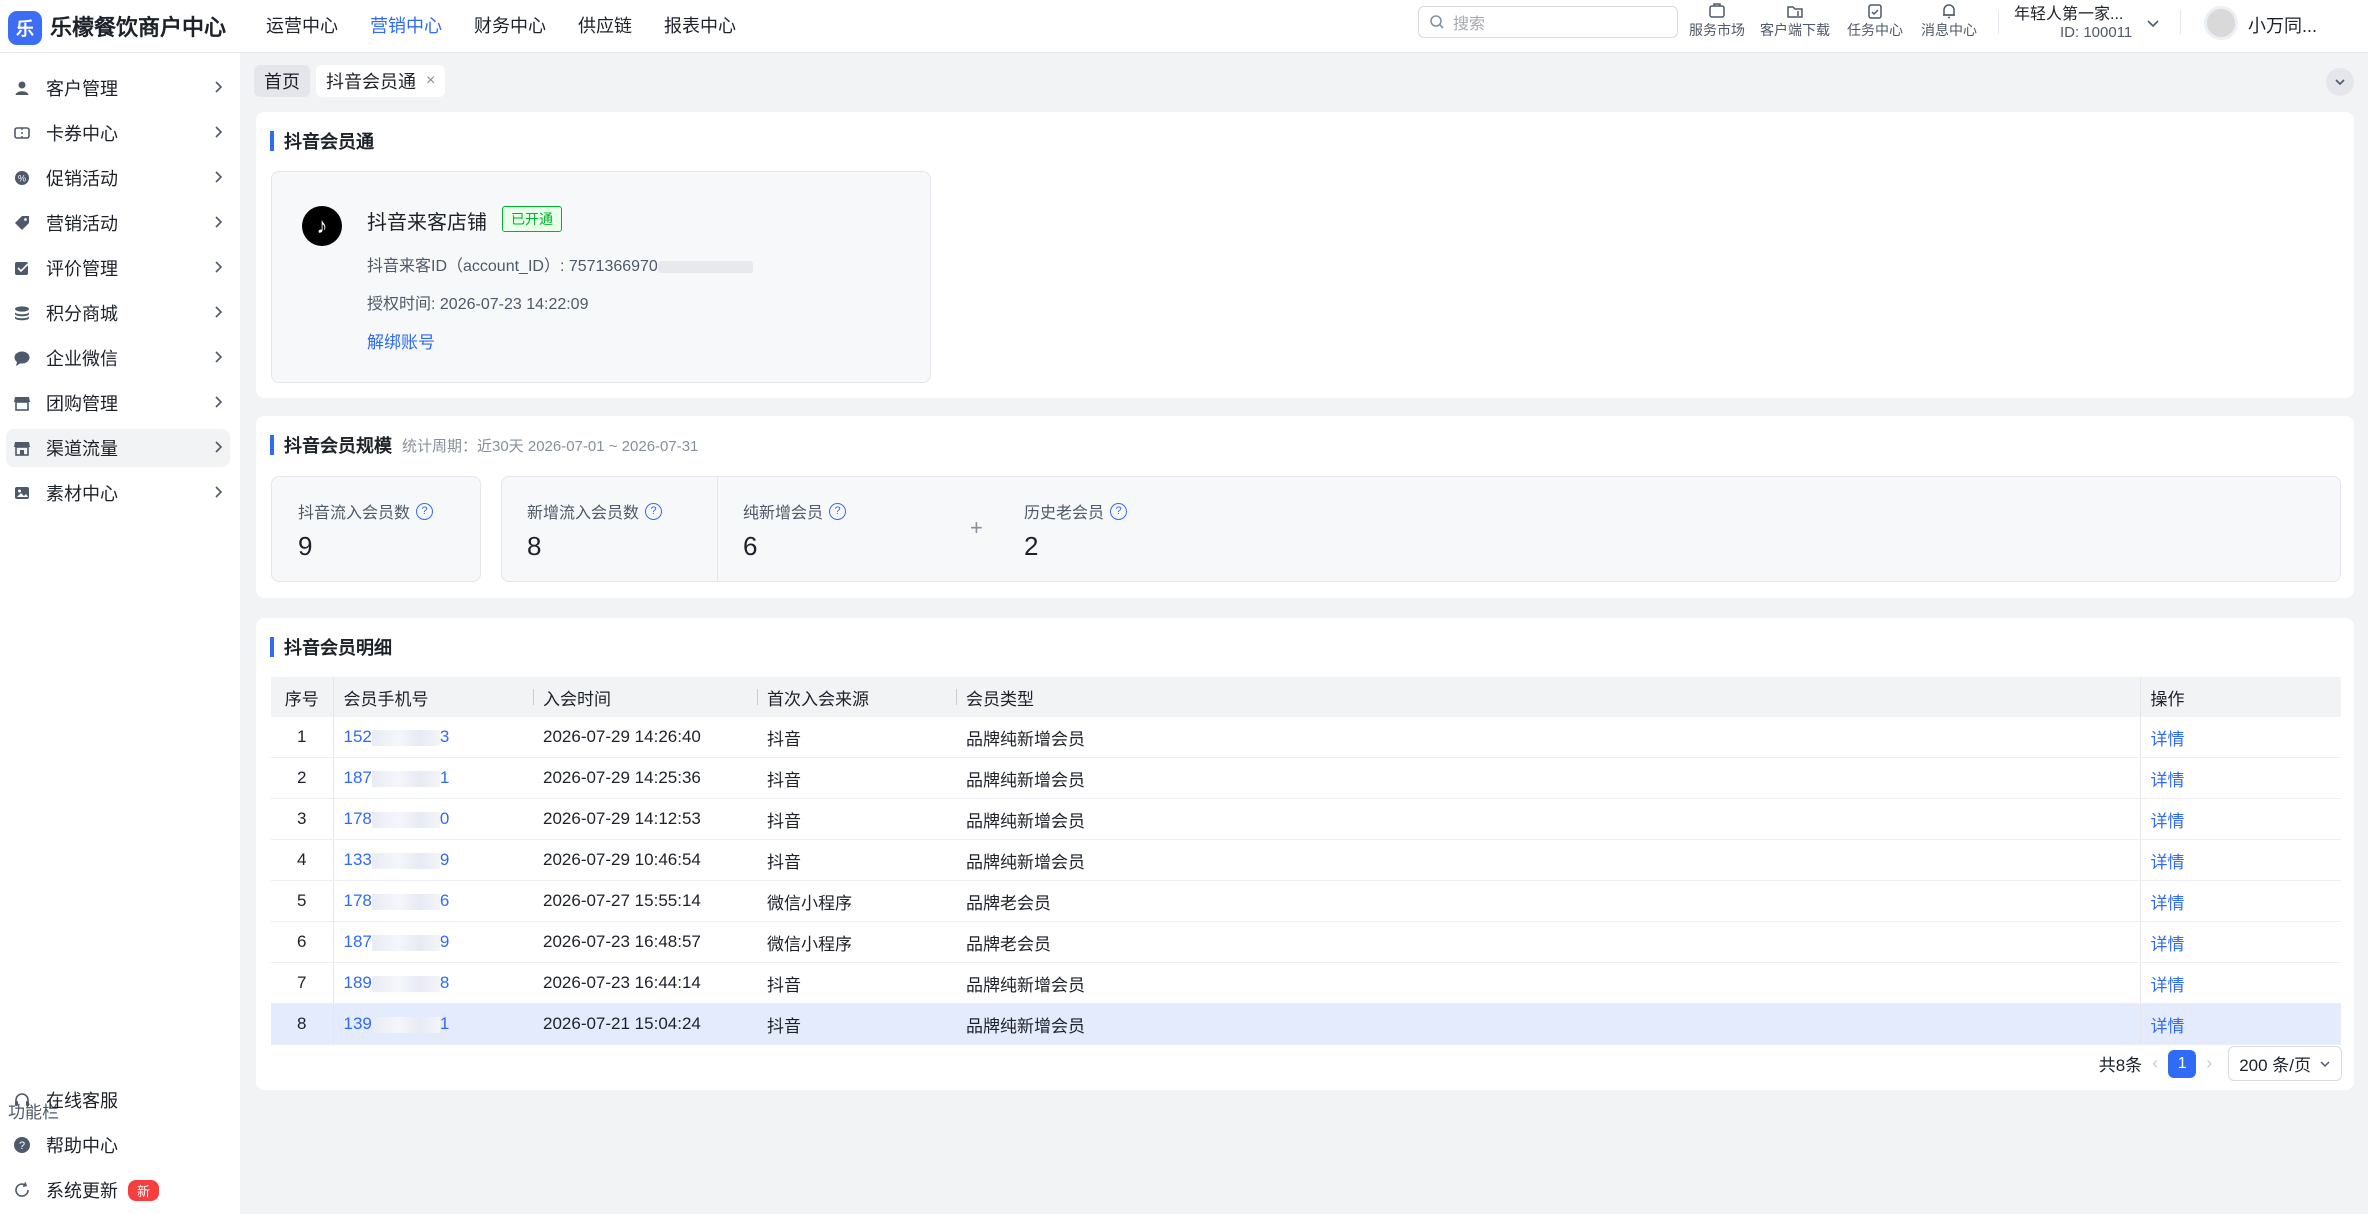 This screenshot has width=2368, height=1214. Describe the element at coordinates (433, 983) in the screenshot. I see `member-phone-link: 189 8` at that location.